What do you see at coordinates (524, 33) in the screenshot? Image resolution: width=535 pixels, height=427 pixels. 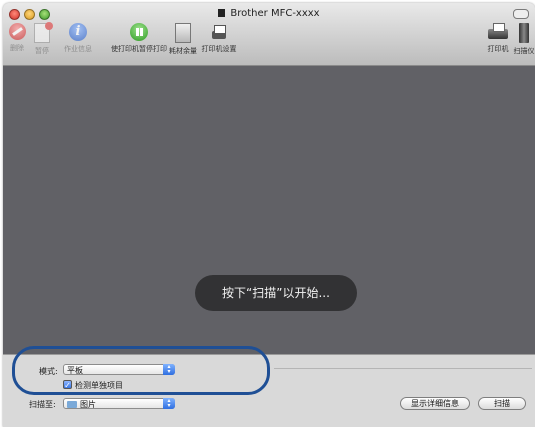 I see `scanner-icon` at bounding box center [524, 33].